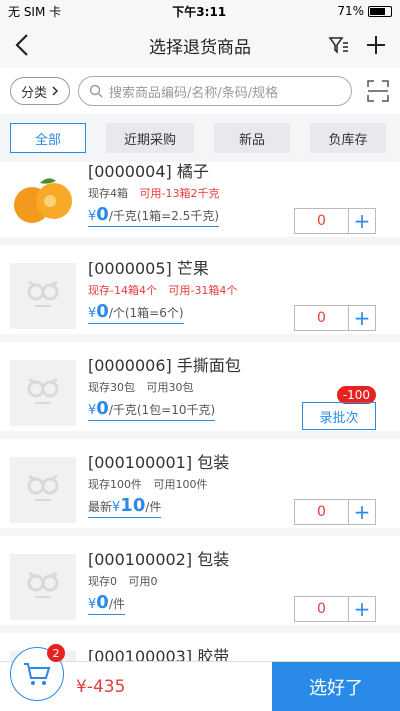 This screenshot has height=711, width=400. Describe the element at coordinates (176, 410) in the screenshot. I see `pack-info: (1包=10千克)` at that location.